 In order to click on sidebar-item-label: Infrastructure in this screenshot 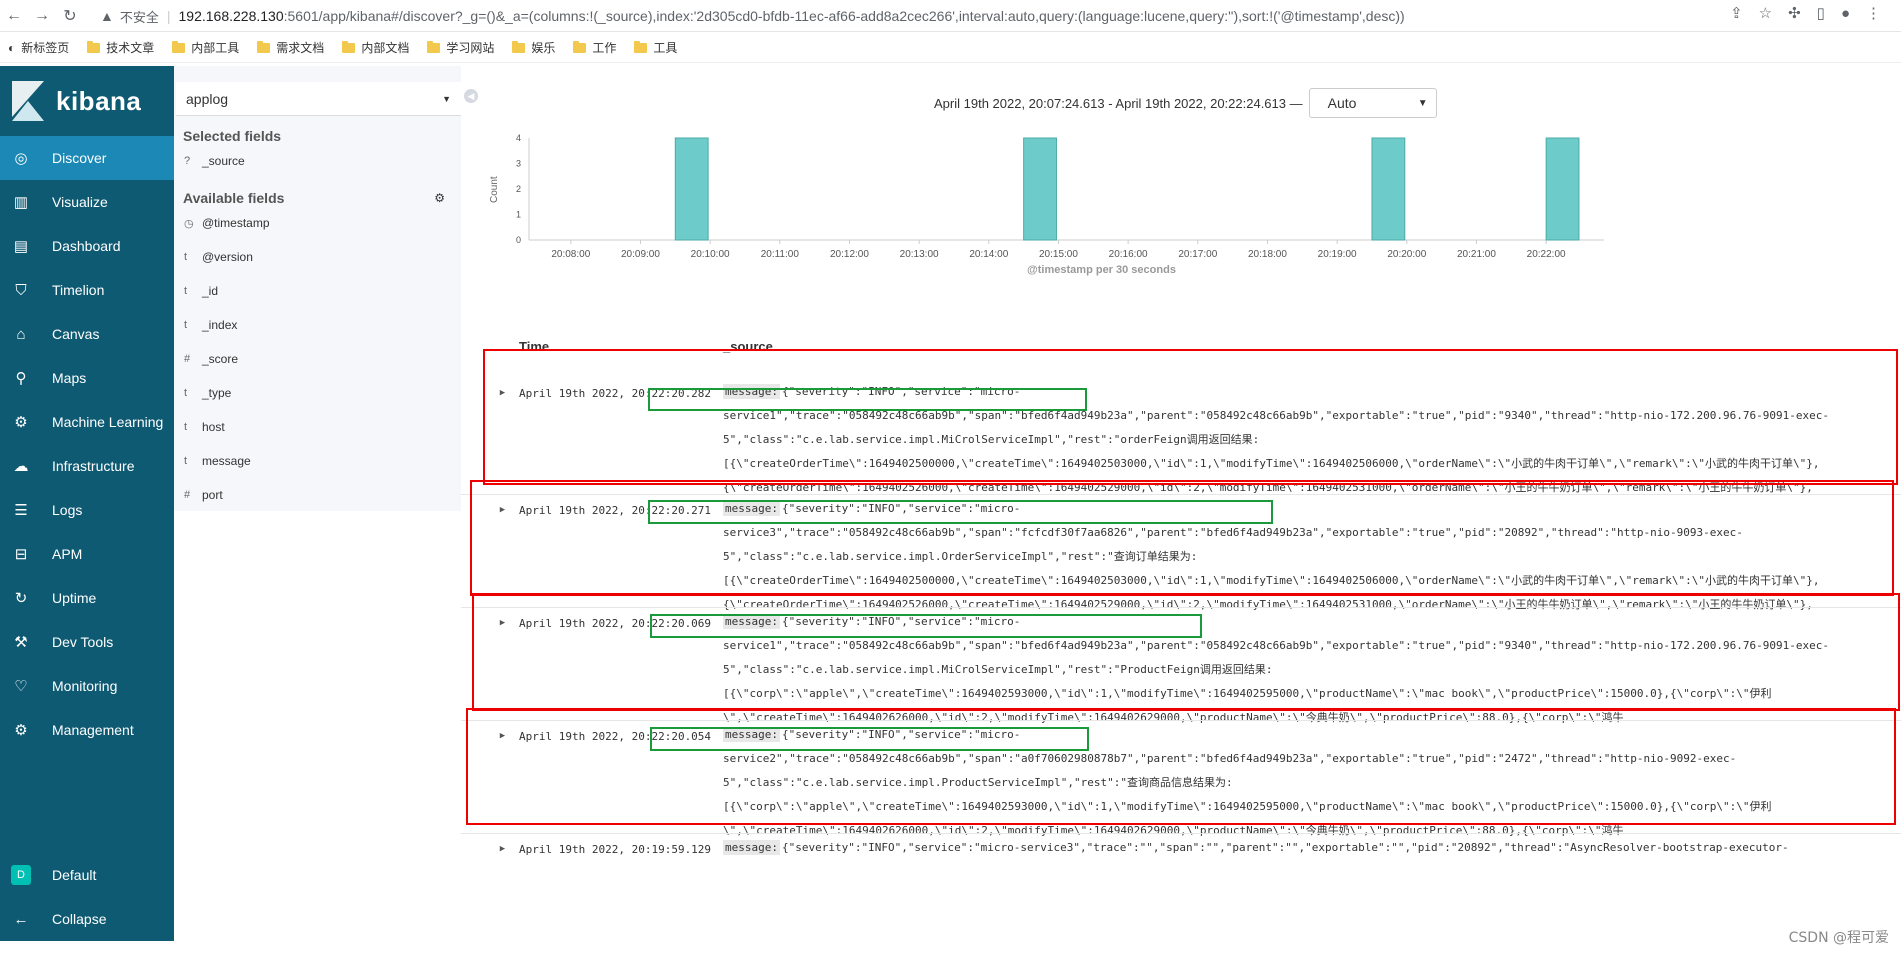, I will do `click(93, 466)`.